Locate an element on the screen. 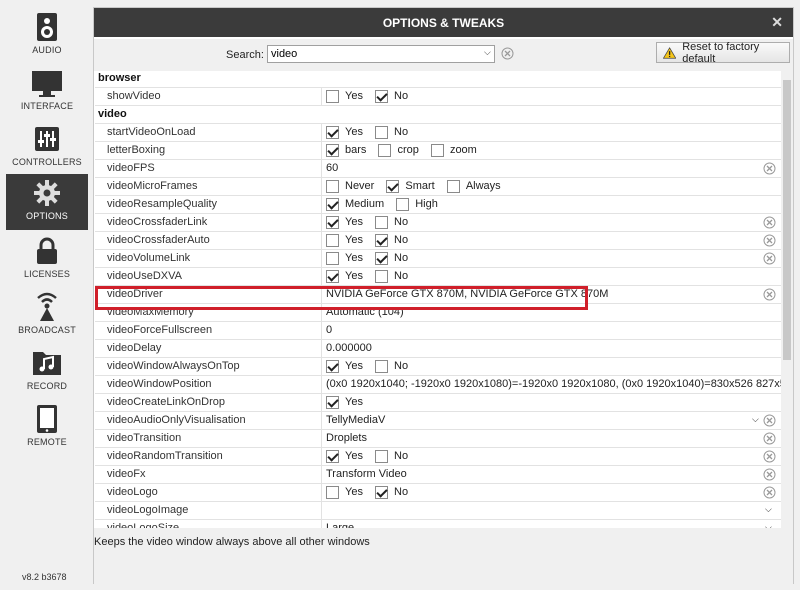  option-value: Transform Video is located at coordinates (552, 474).